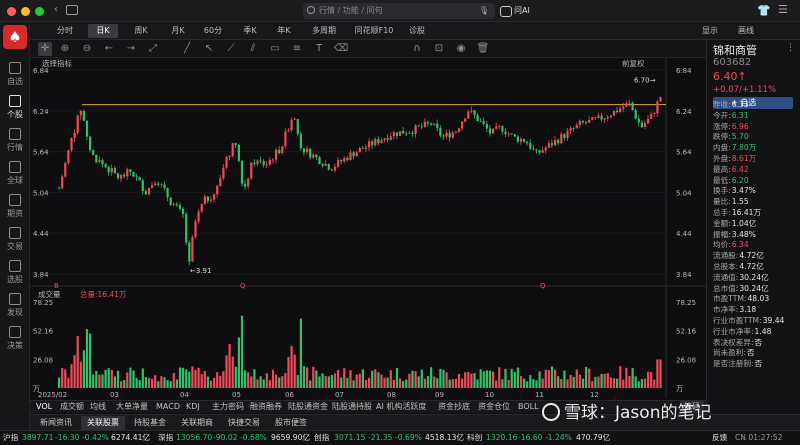 The height and width of the screenshot is (445, 800). What do you see at coordinates (539, 394) in the screenshot?
I see `x-tick-label: 11` at bounding box center [539, 394].